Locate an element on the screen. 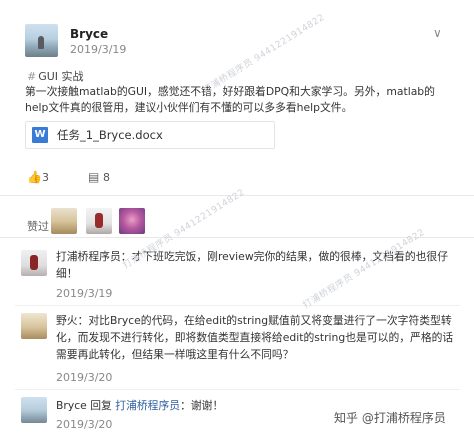 The image size is (474, 437). author-avatar is located at coordinates (41, 40).